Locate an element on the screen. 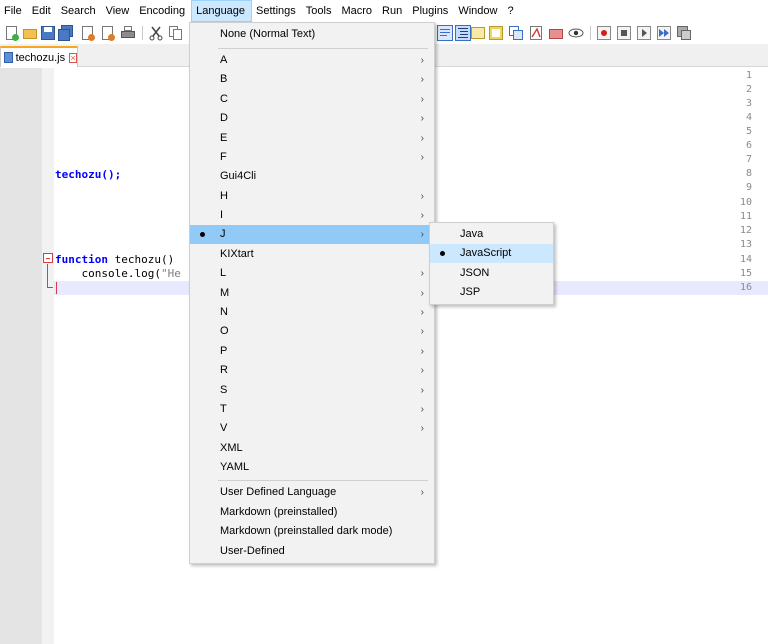 This screenshot has width=768, height=644. menu-window: Window is located at coordinates (478, 11).